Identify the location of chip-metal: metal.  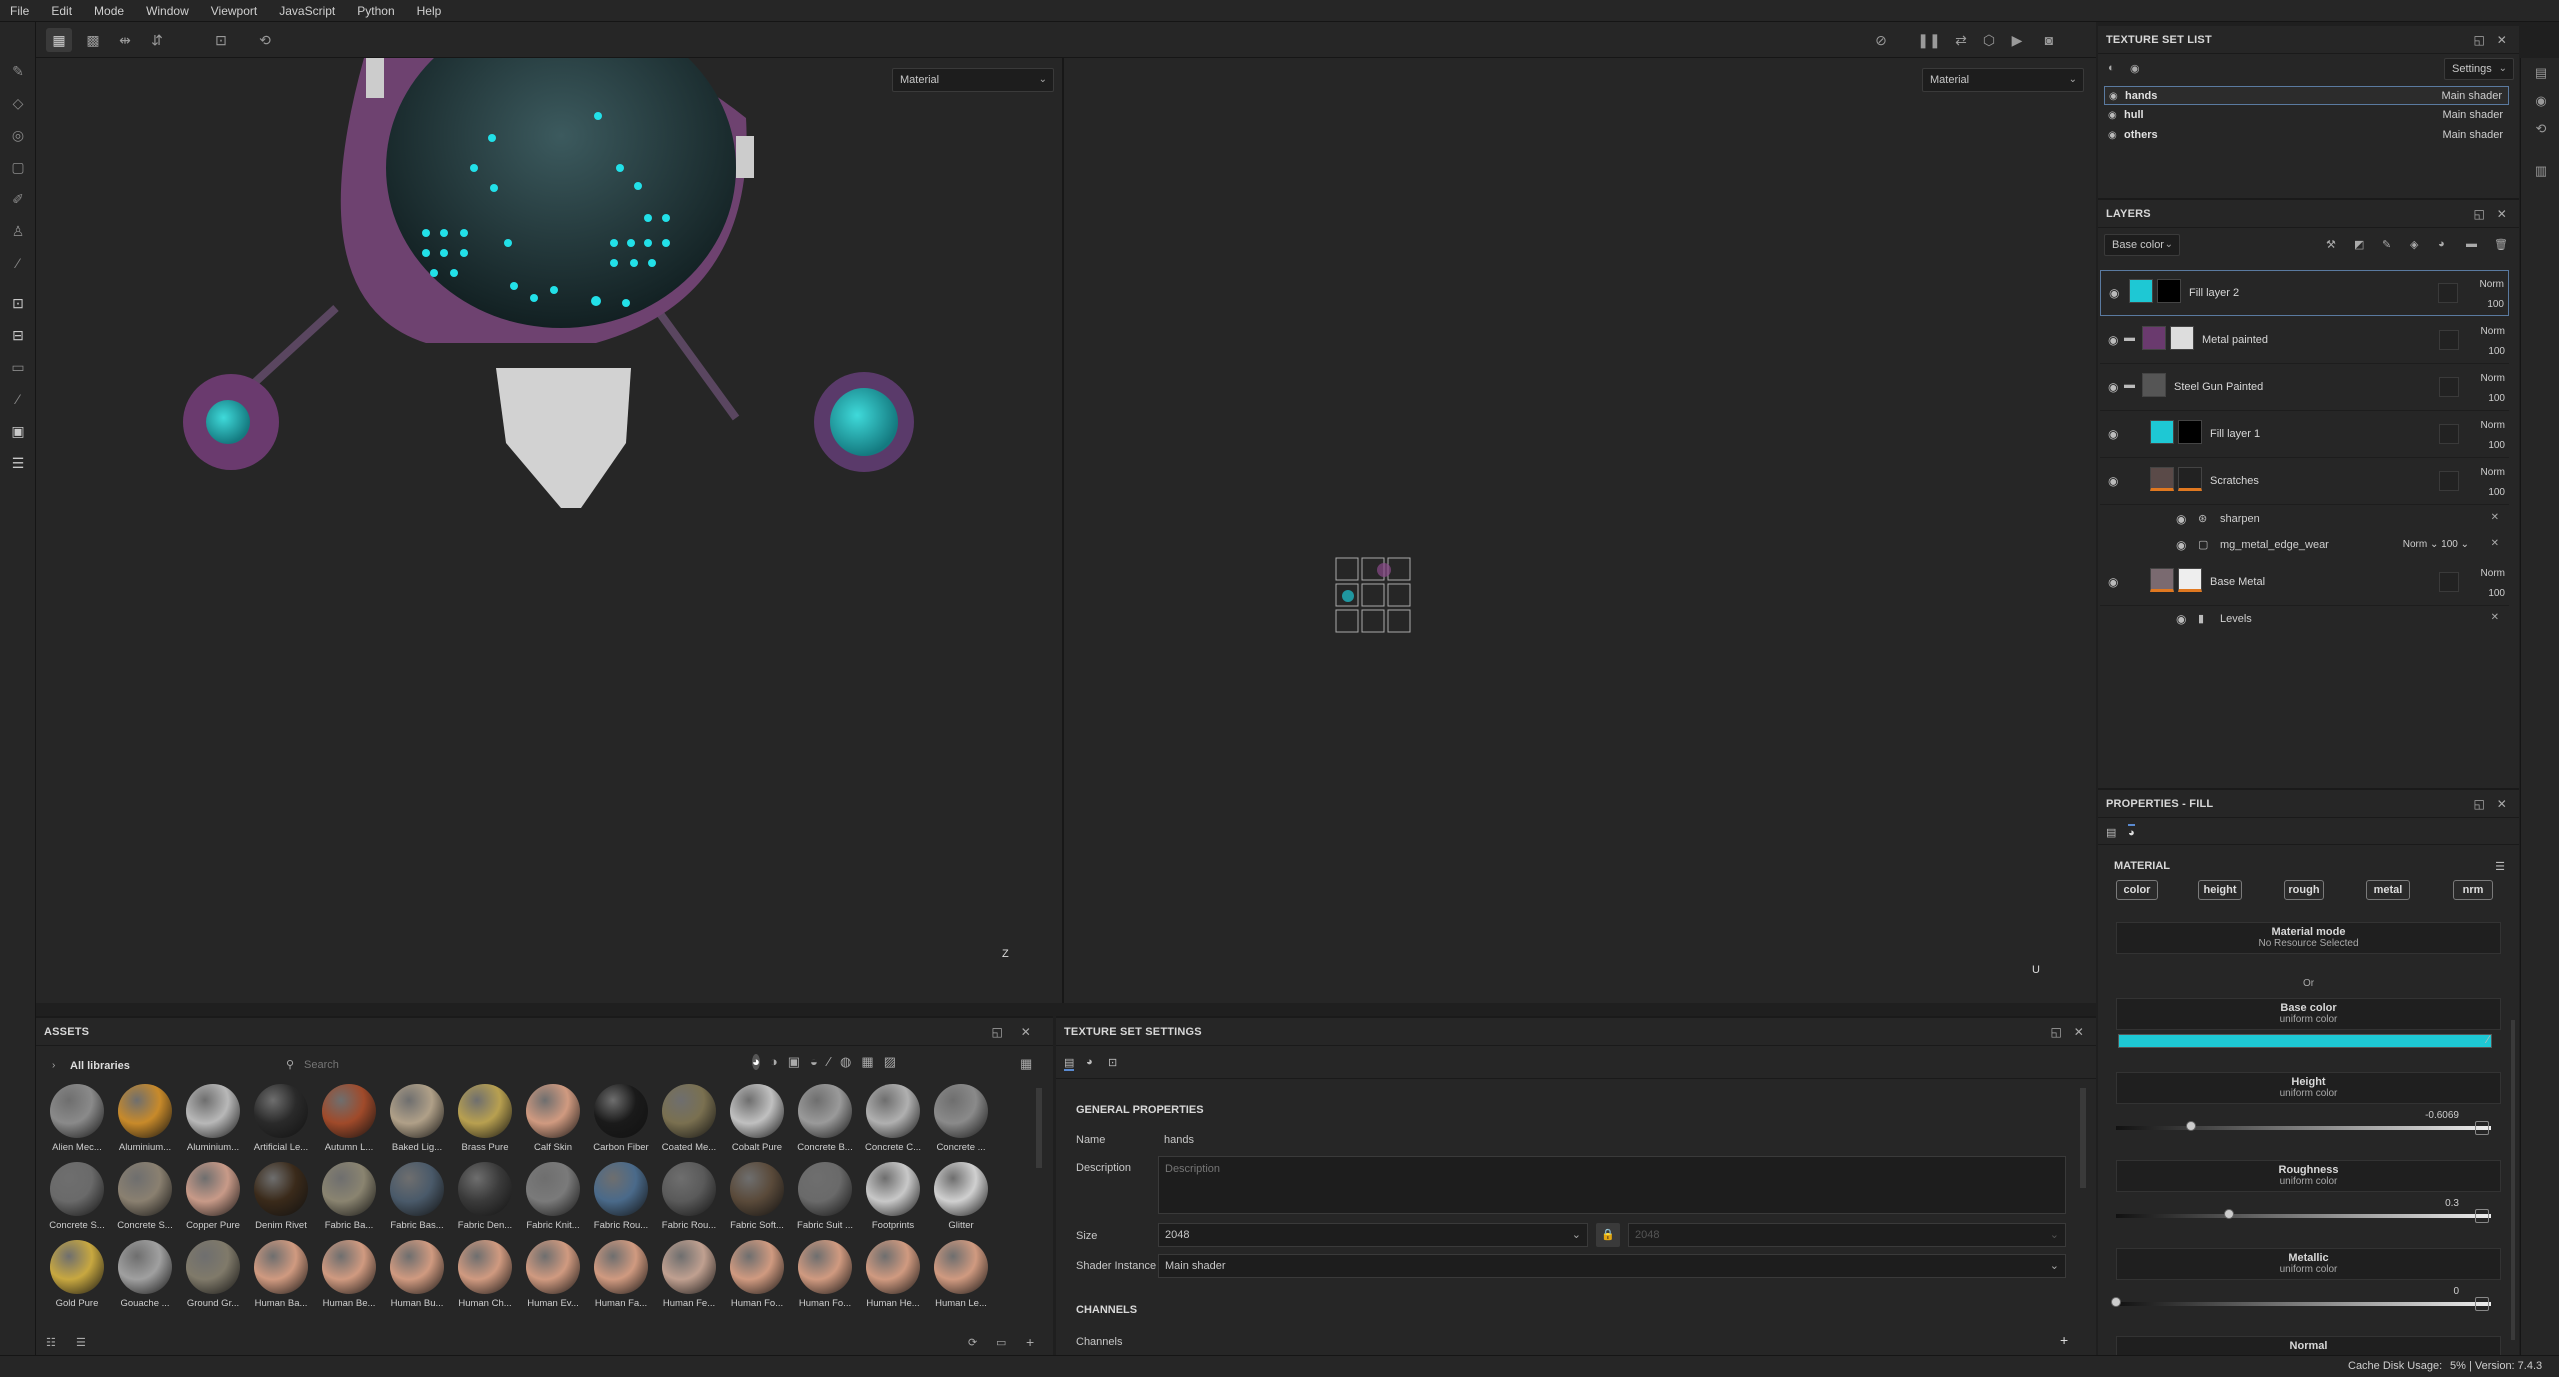
(2388, 890).